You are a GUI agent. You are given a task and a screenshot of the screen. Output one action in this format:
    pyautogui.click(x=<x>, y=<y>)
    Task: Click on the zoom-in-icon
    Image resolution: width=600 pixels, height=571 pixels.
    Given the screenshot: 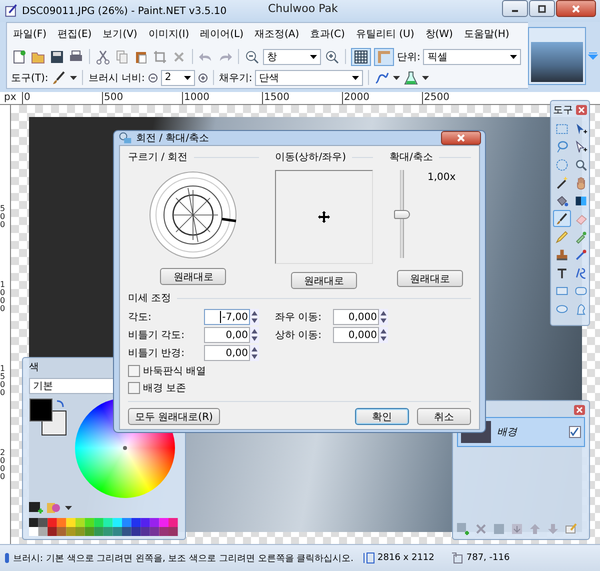 What is the action you would take?
    pyautogui.click(x=332, y=56)
    